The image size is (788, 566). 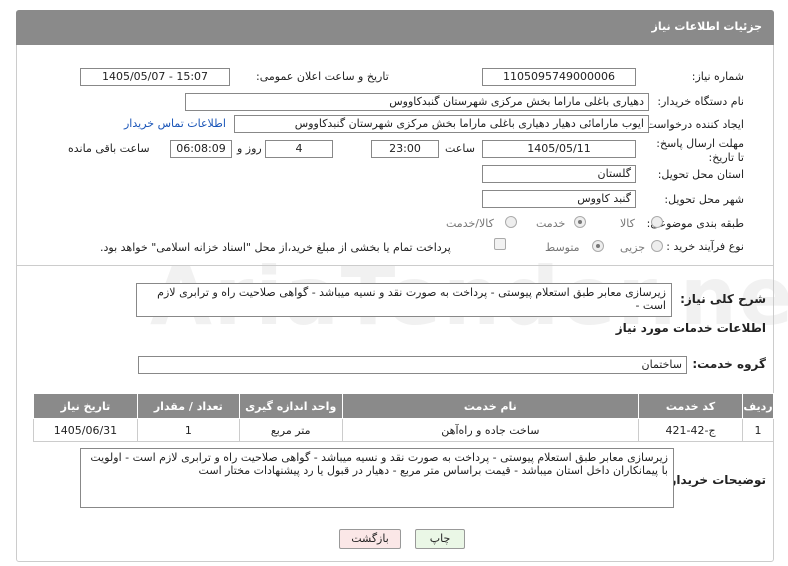 What do you see at coordinates (290, 430) in the screenshot?
I see `cell-unit: متر مربع` at bounding box center [290, 430].